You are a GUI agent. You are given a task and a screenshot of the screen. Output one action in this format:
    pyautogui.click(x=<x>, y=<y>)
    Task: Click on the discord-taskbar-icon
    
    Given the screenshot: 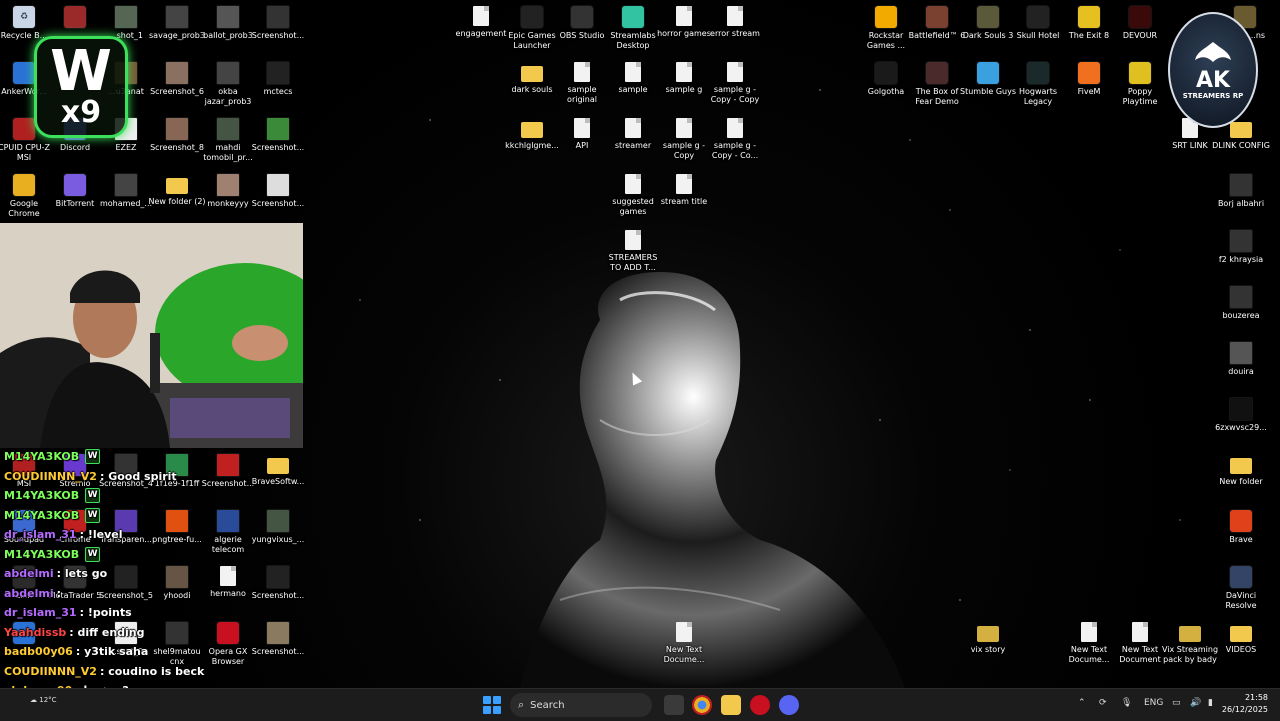 What is the action you would take?
    pyautogui.click(x=789, y=705)
    